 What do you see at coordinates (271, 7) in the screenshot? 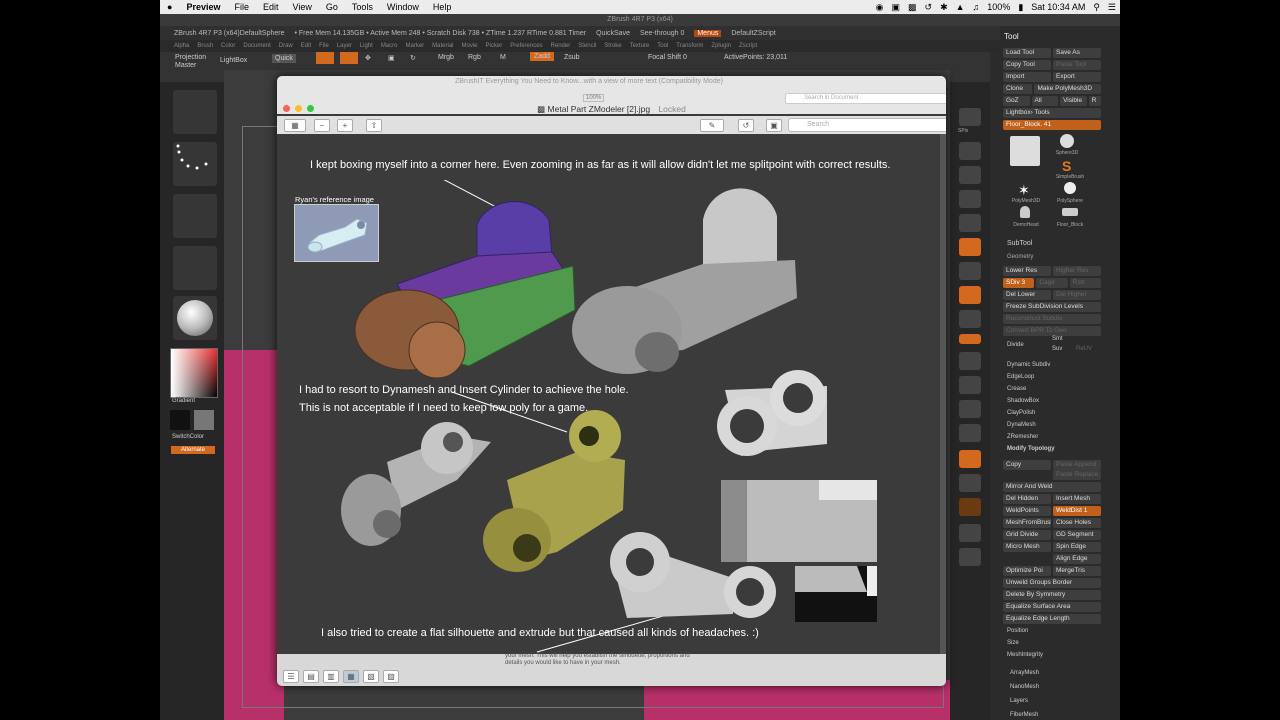
I see `menu-edit: Edit` at bounding box center [271, 7].